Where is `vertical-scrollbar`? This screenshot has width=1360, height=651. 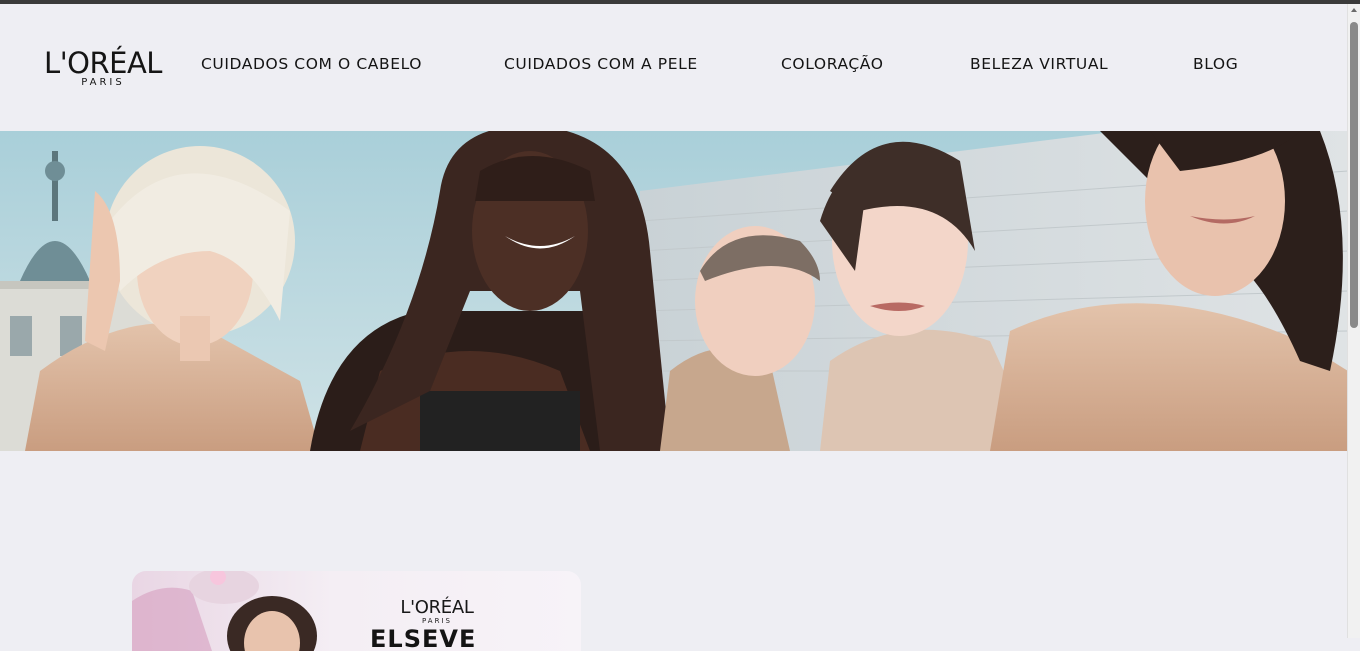
vertical-scrollbar is located at coordinates (1353, 321).